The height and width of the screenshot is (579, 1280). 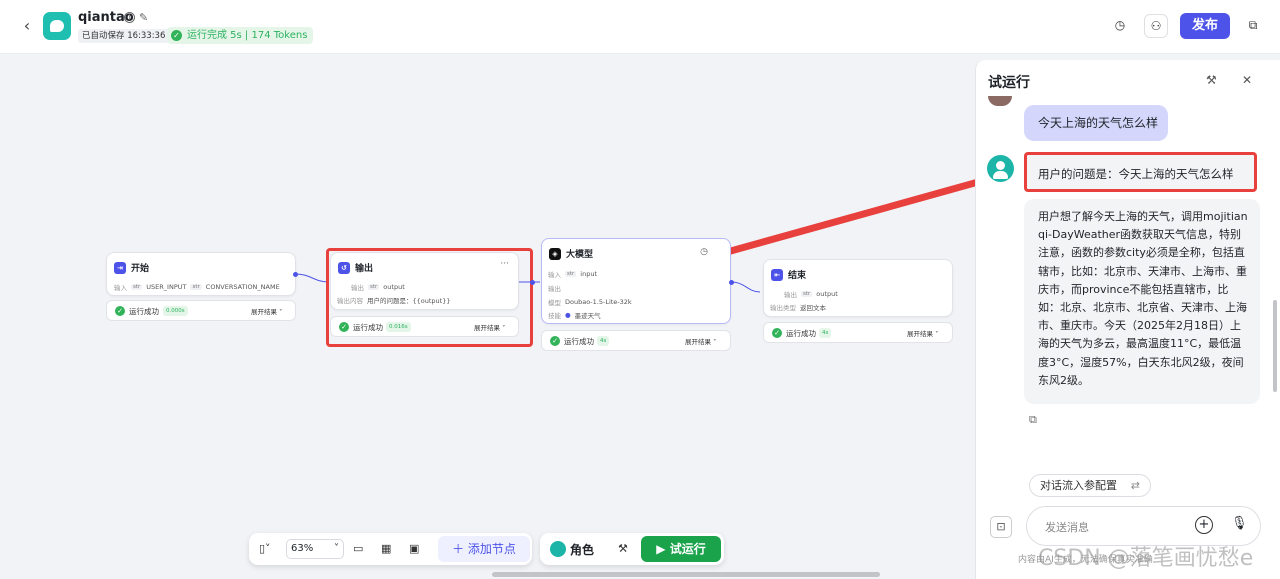 What do you see at coordinates (858, 332) in the screenshot?
I see `end-run-result: ✓ 运行成功 4s 展开结果 ˅` at bounding box center [858, 332].